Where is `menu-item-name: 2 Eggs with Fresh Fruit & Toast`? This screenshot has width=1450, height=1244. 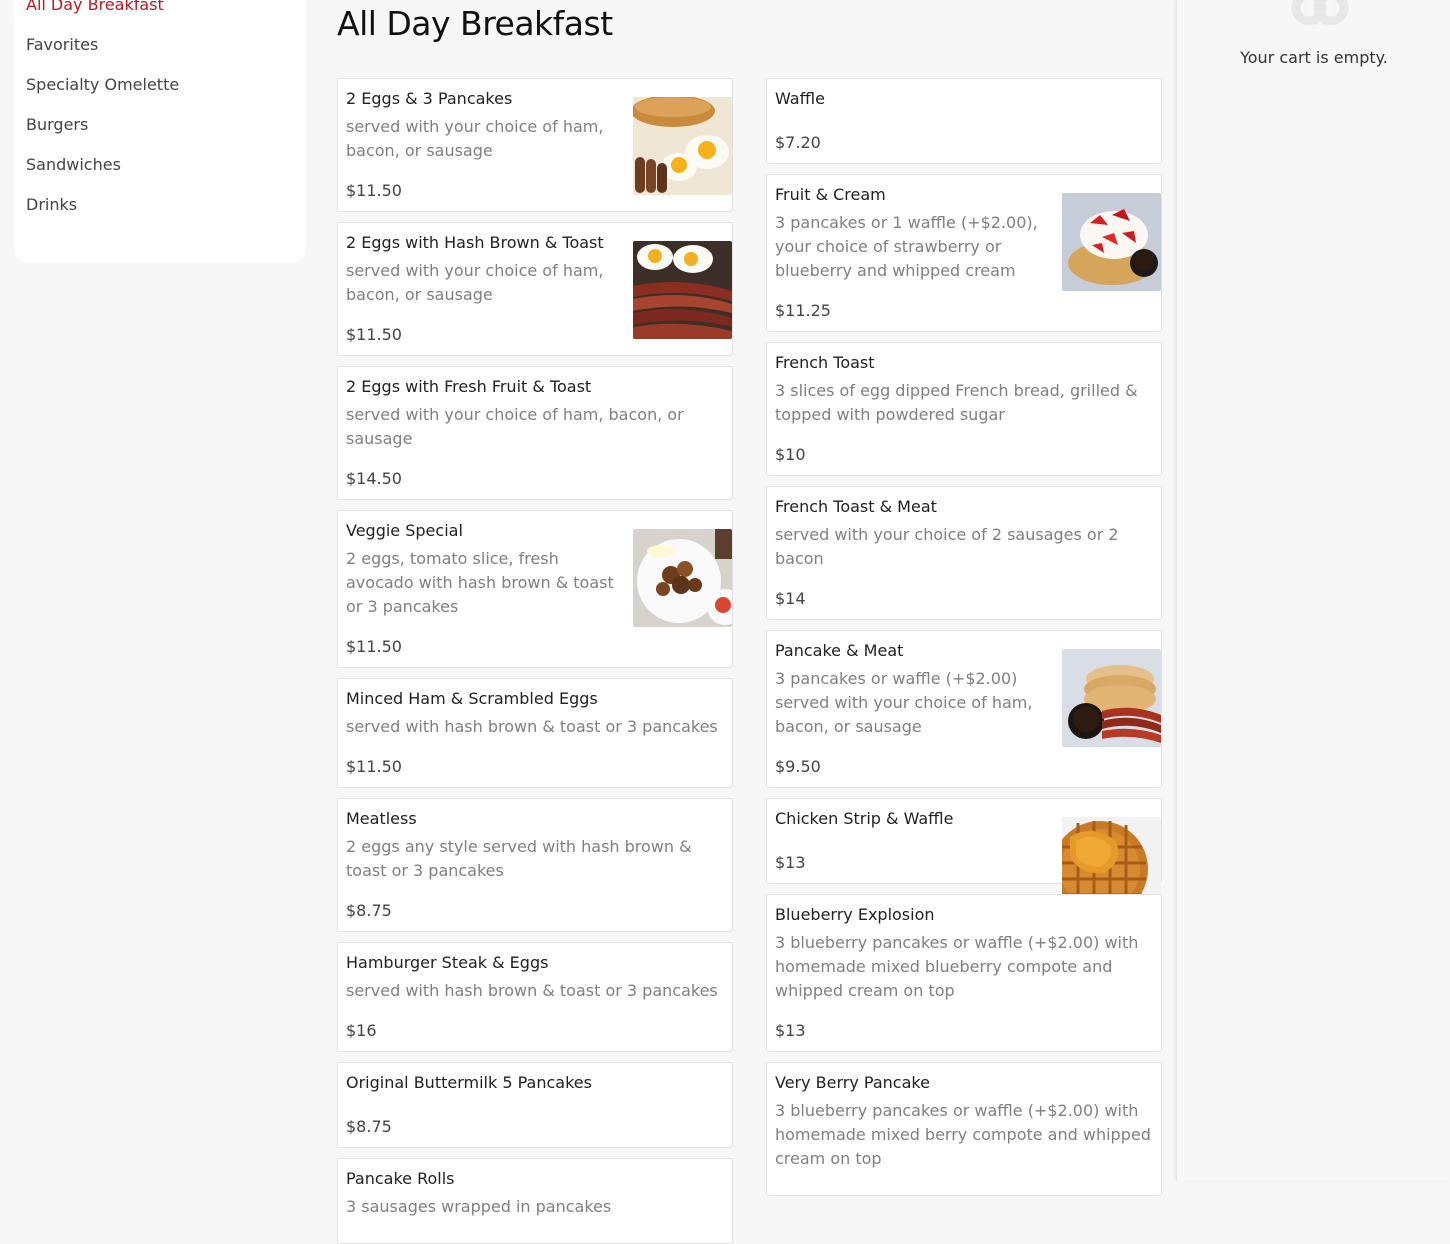 menu-item-name: 2 Eggs with Fresh Fruit & Toast is located at coordinates (469, 386).